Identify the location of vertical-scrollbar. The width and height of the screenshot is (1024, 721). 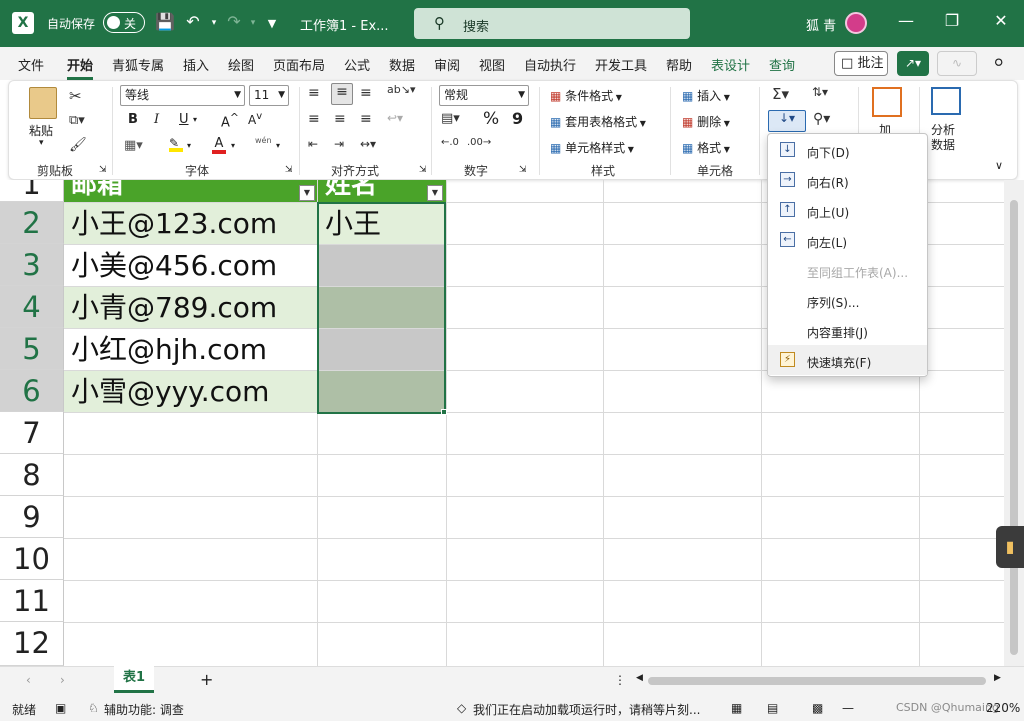
(1014, 423).